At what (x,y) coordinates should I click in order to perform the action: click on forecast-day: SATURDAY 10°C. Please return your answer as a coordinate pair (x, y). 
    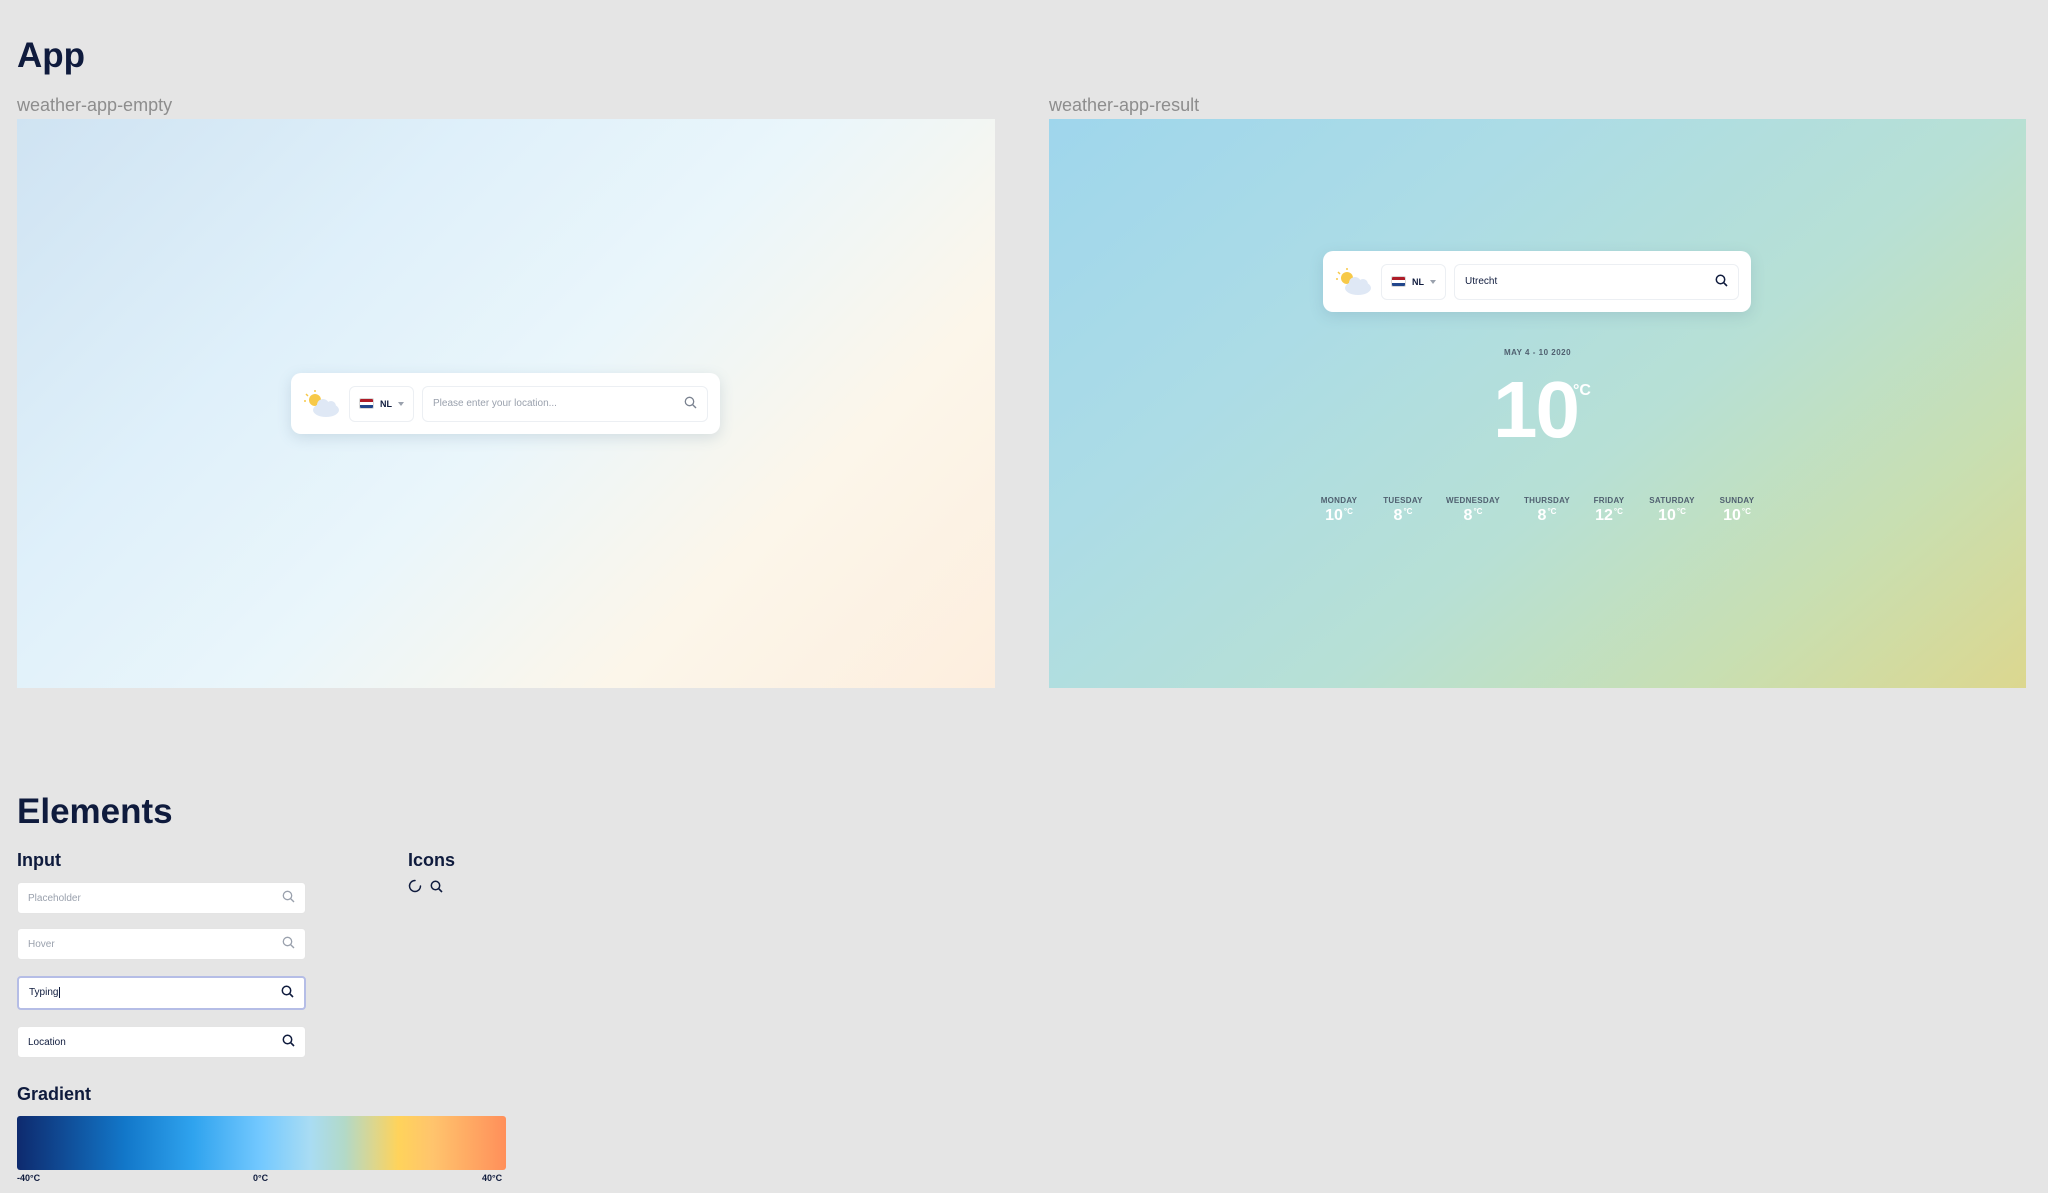
    Looking at the image, I should click on (1672, 510).